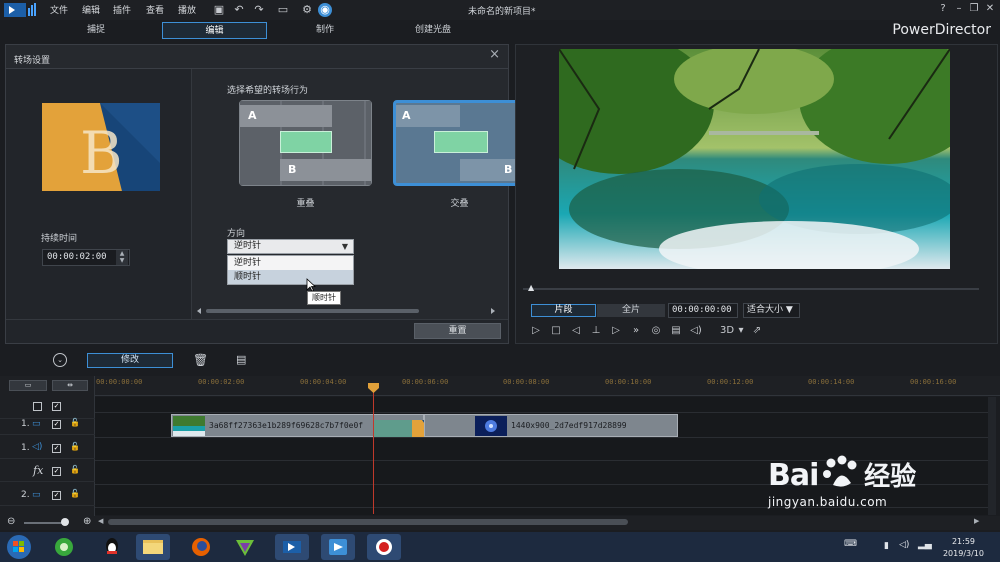  What do you see at coordinates (307, 10) in the screenshot?
I see `settings-gear-icon: ⚙` at bounding box center [307, 10].